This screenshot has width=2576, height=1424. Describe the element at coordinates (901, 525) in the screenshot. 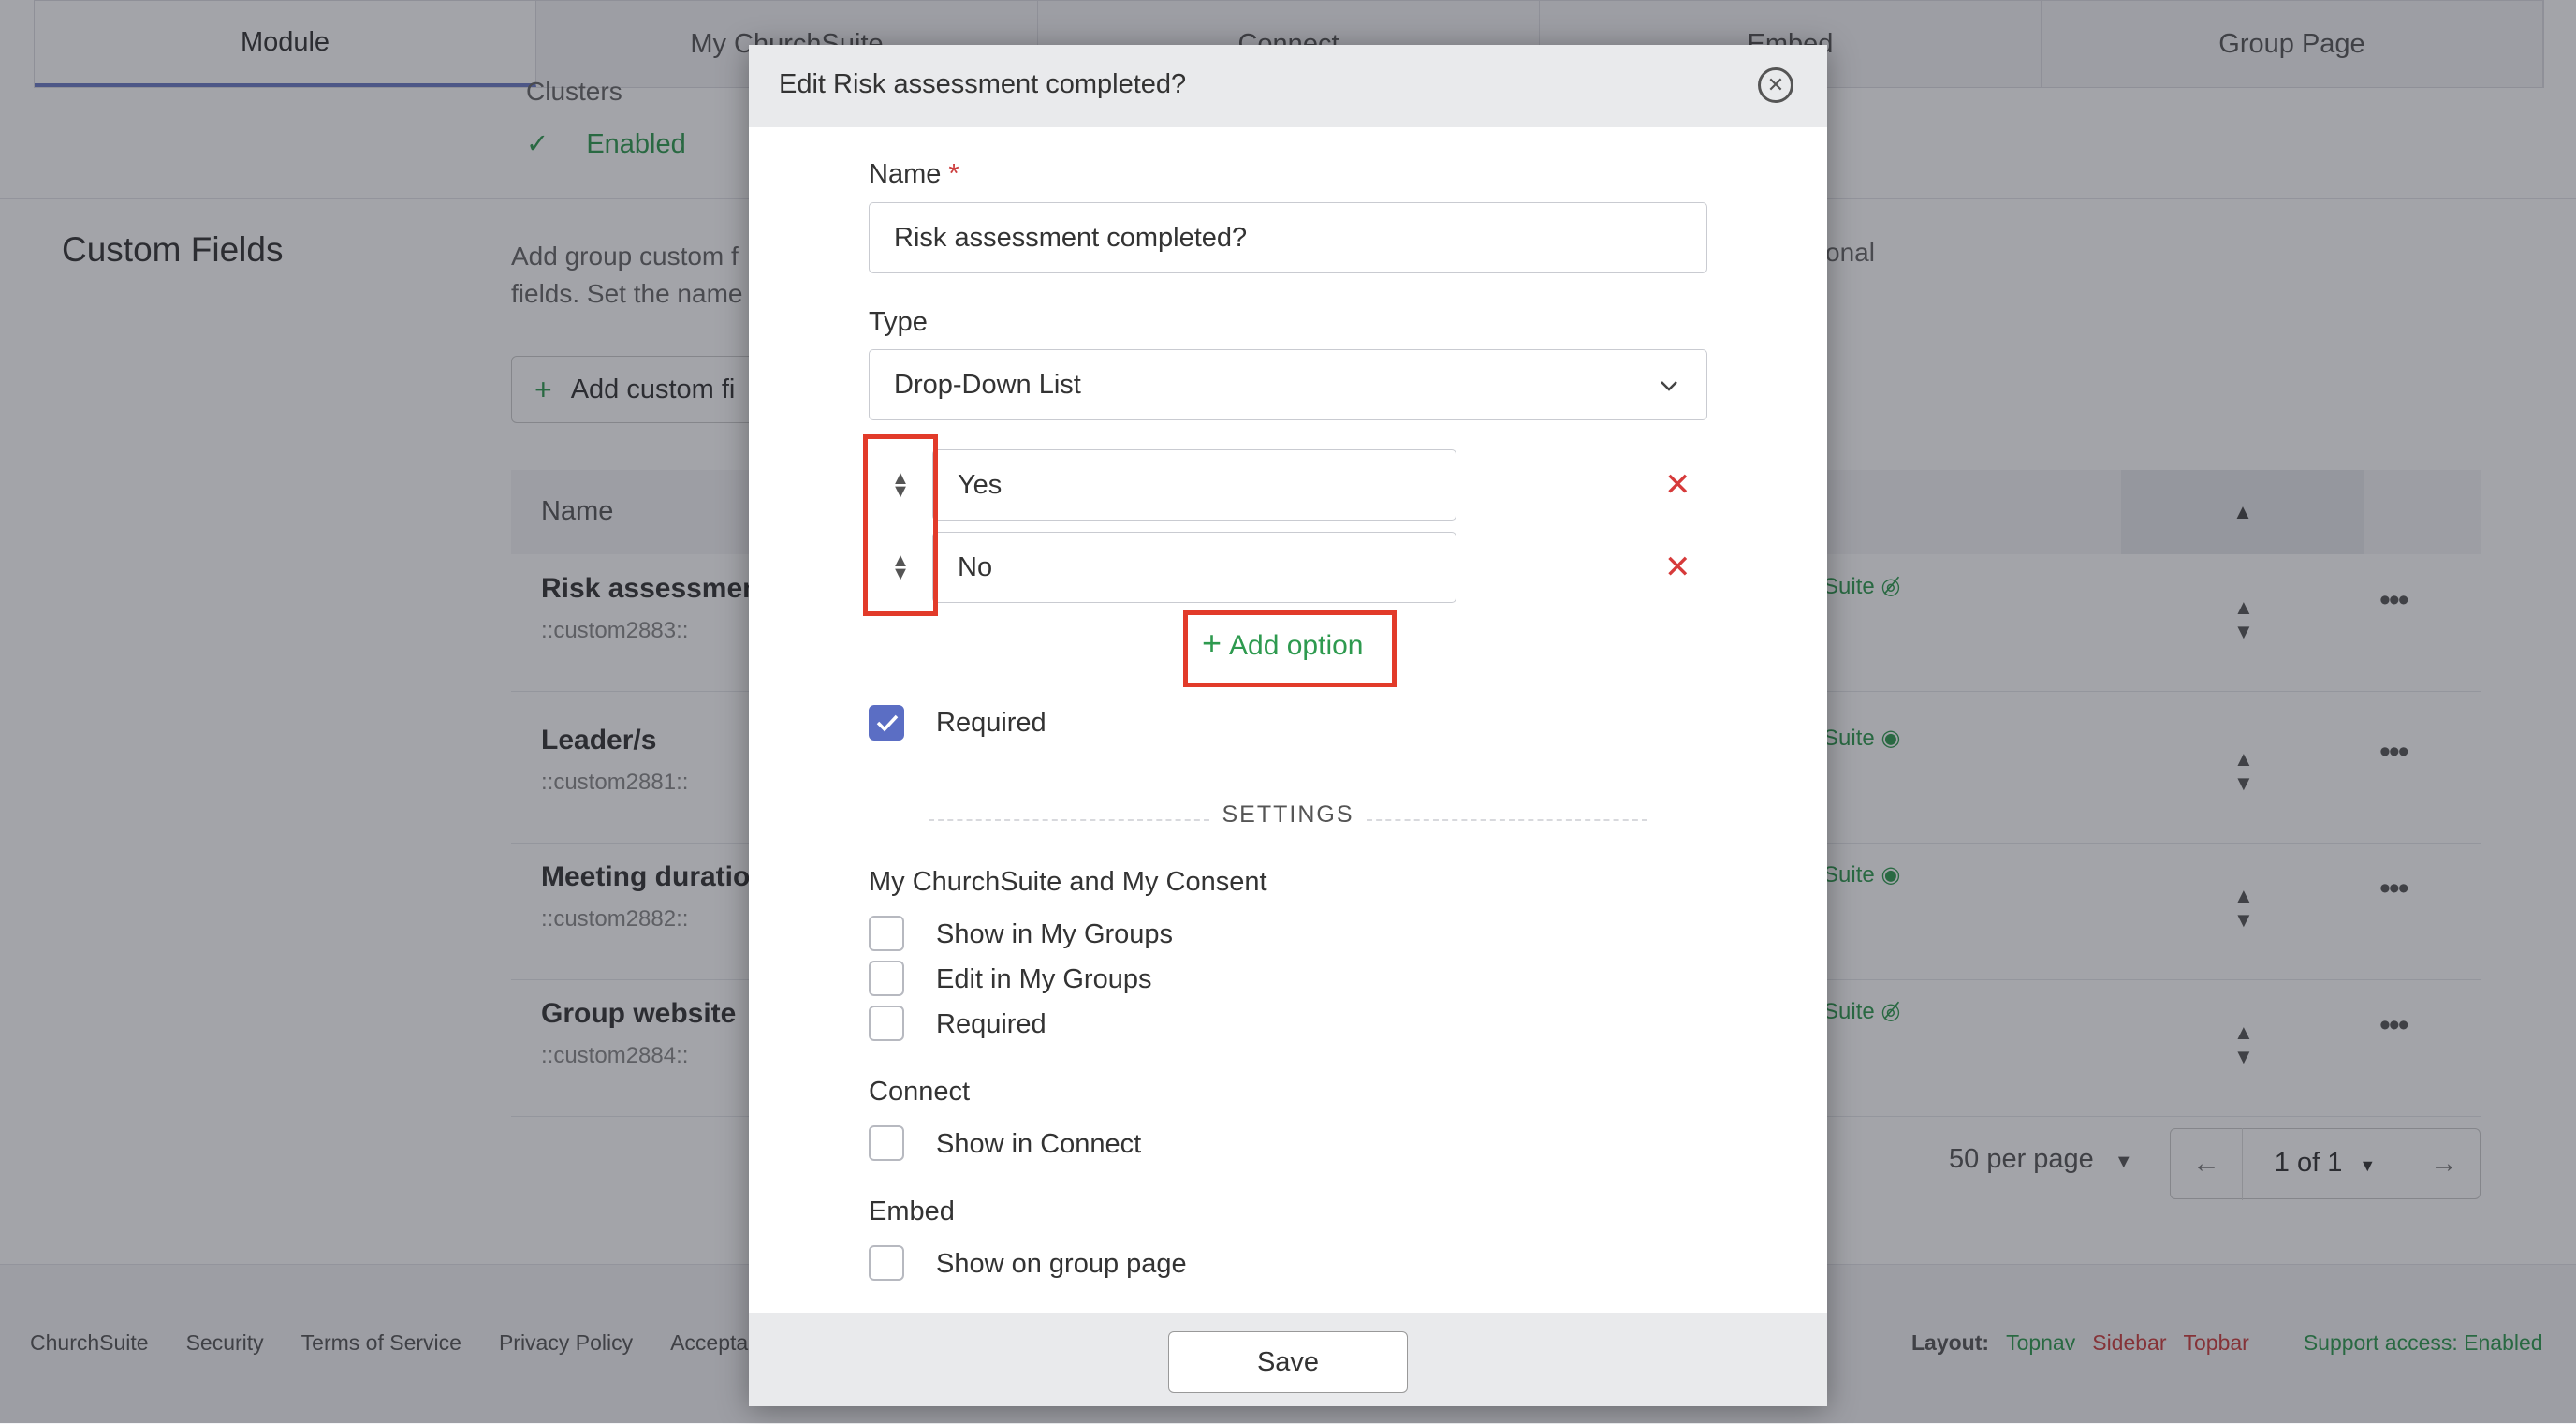

I see `drag-handles-highlight` at that location.